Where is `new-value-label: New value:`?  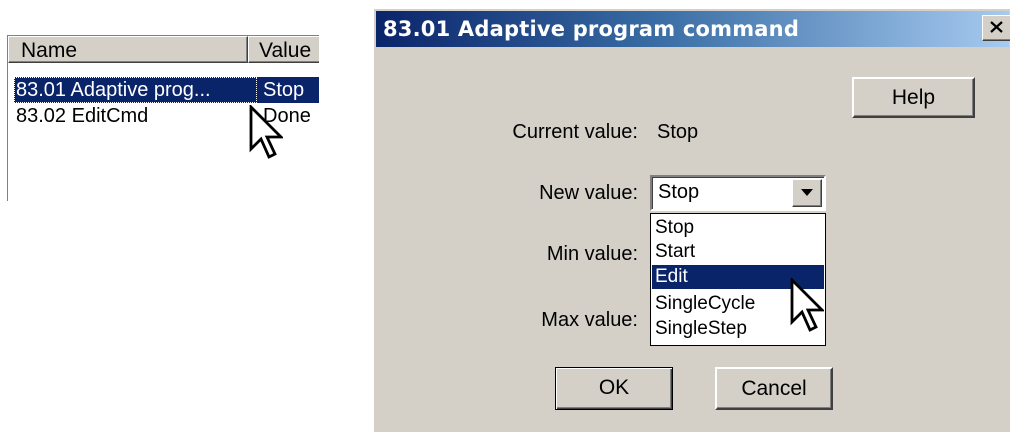 new-value-label: New value: is located at coordinates (588, 193).